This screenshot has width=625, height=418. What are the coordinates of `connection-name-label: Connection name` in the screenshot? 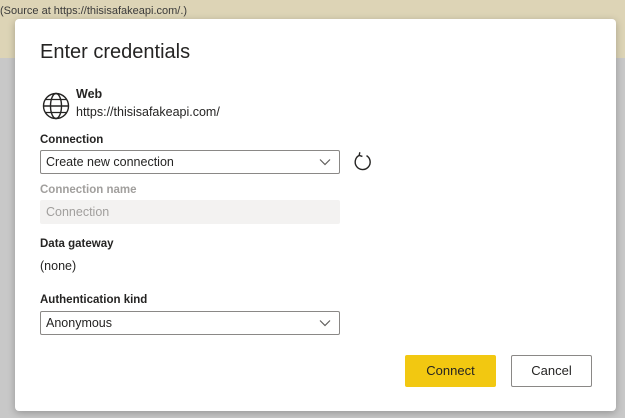 It's located at (88, 190).